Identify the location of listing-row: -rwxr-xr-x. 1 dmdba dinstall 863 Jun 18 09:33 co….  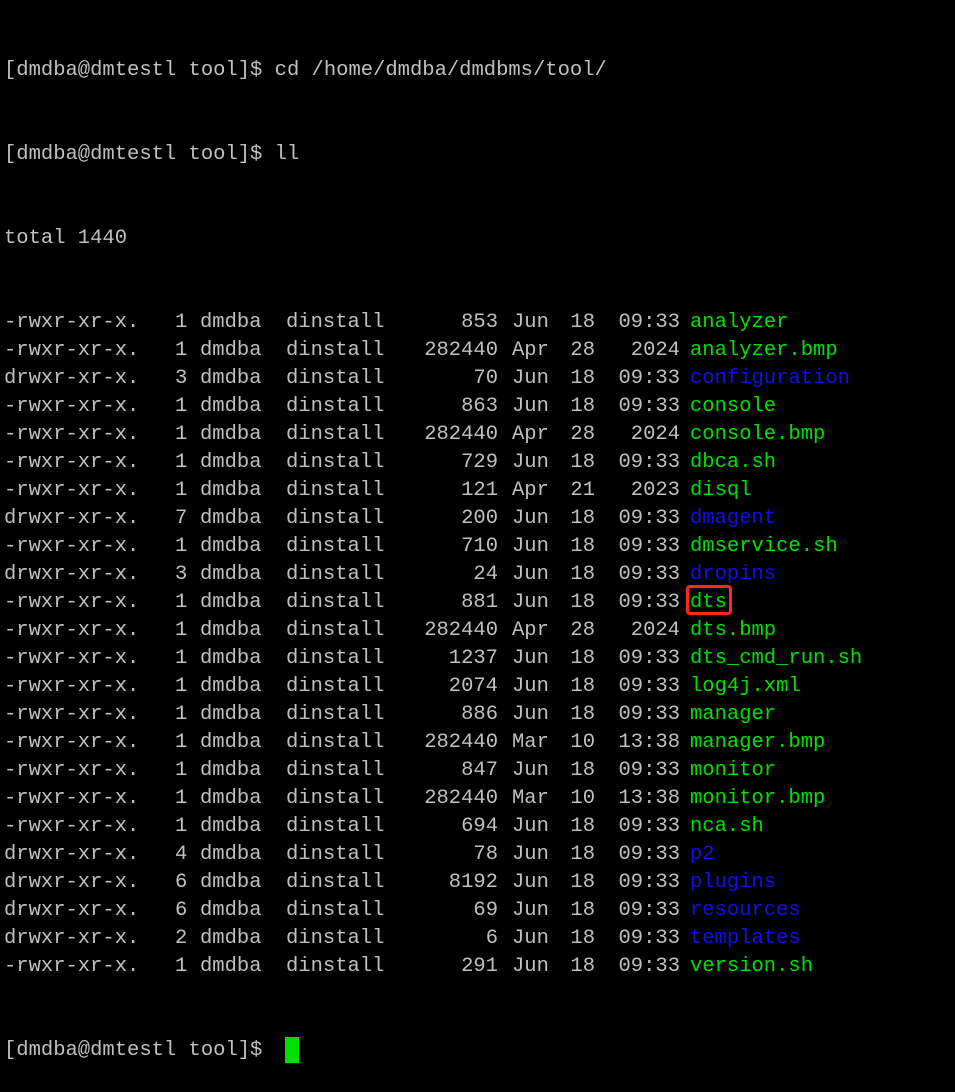
(478, 406).